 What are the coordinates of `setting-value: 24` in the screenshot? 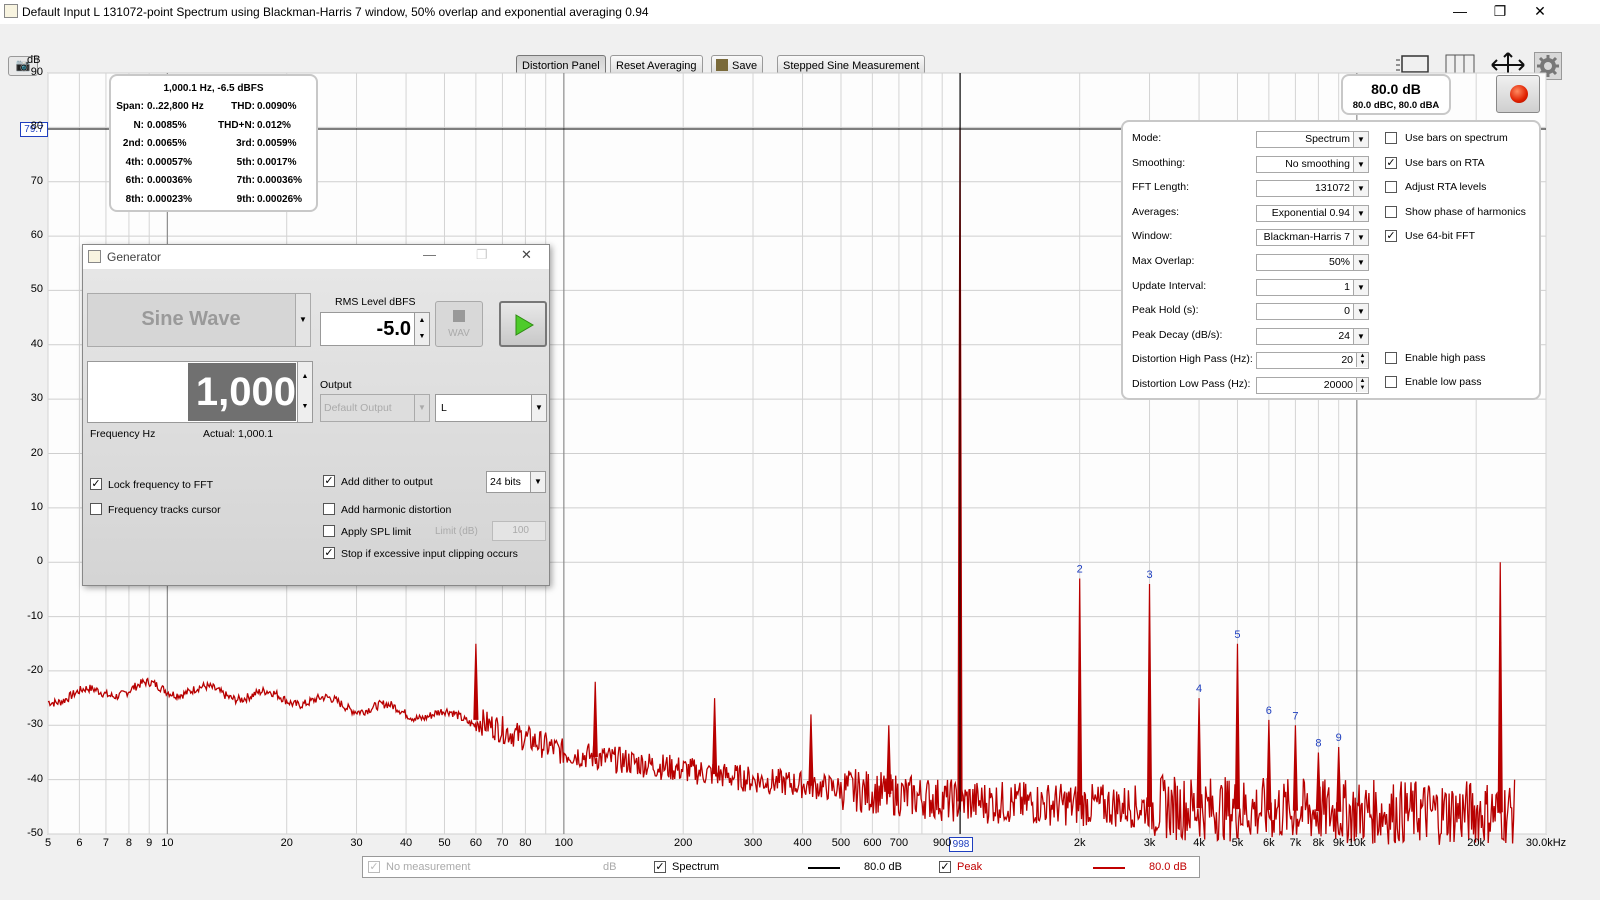 It's located at (1344, 335).